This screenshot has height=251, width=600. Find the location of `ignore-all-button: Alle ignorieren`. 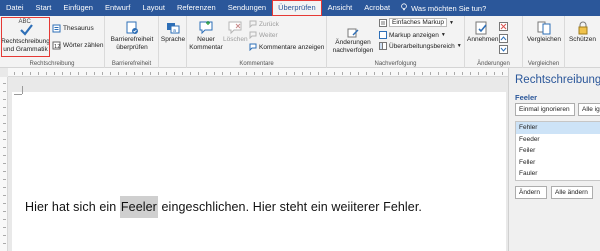

ignore-all-button: Alle ignorieren is located at coordinates (589, 109).